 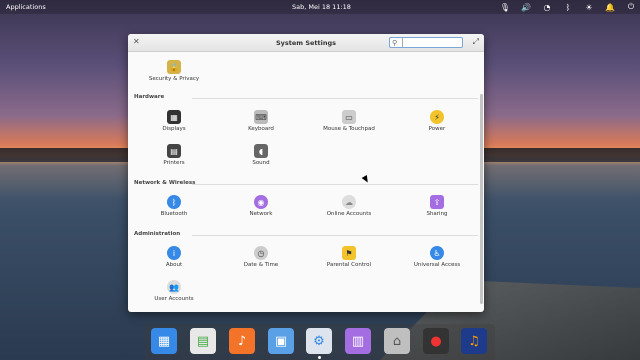 I want to click on settings-icon: ⚙, so click(x=319, y=341).